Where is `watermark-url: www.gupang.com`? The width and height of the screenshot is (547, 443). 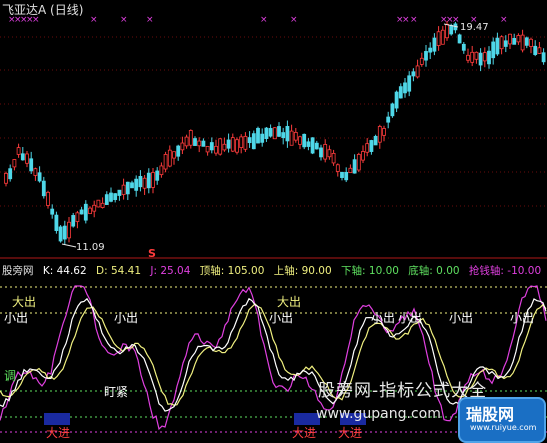 watermark-url: www.gupang.com is located at coordinates (378, 414).